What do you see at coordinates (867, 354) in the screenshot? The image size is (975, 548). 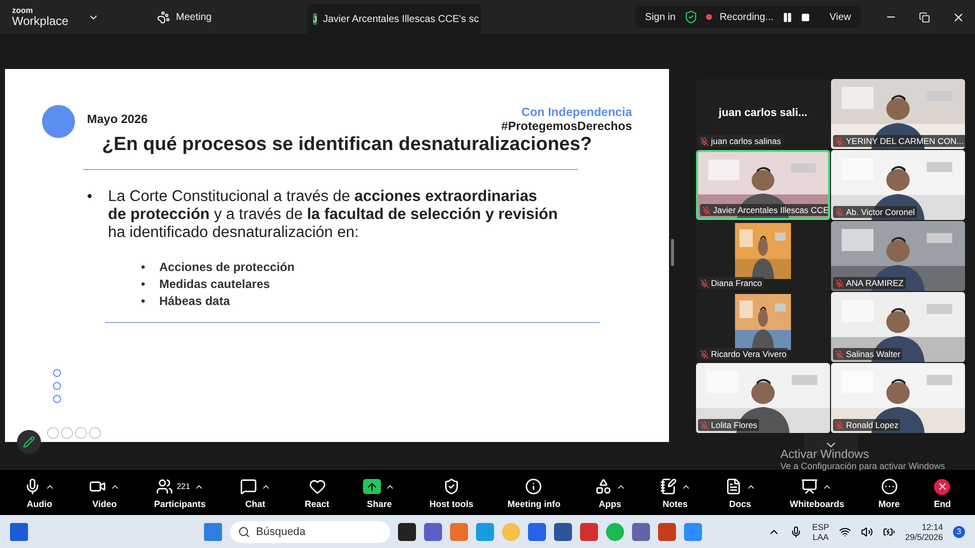 I see `name-tag: Salinas Walter` at bounding box center [867, 354].